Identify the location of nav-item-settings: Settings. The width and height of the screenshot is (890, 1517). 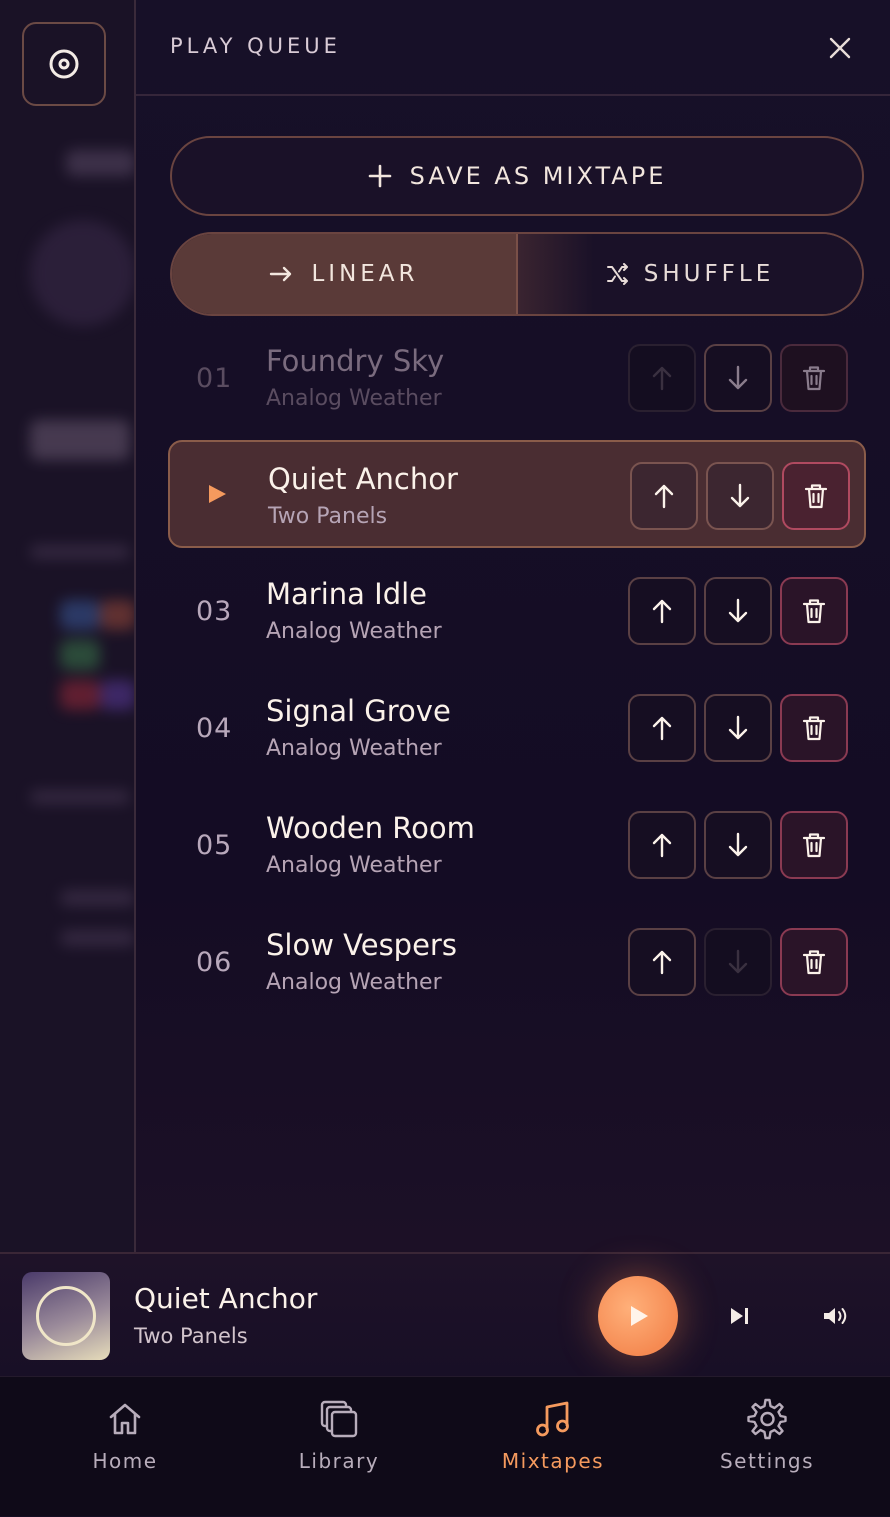
(767, 1447).